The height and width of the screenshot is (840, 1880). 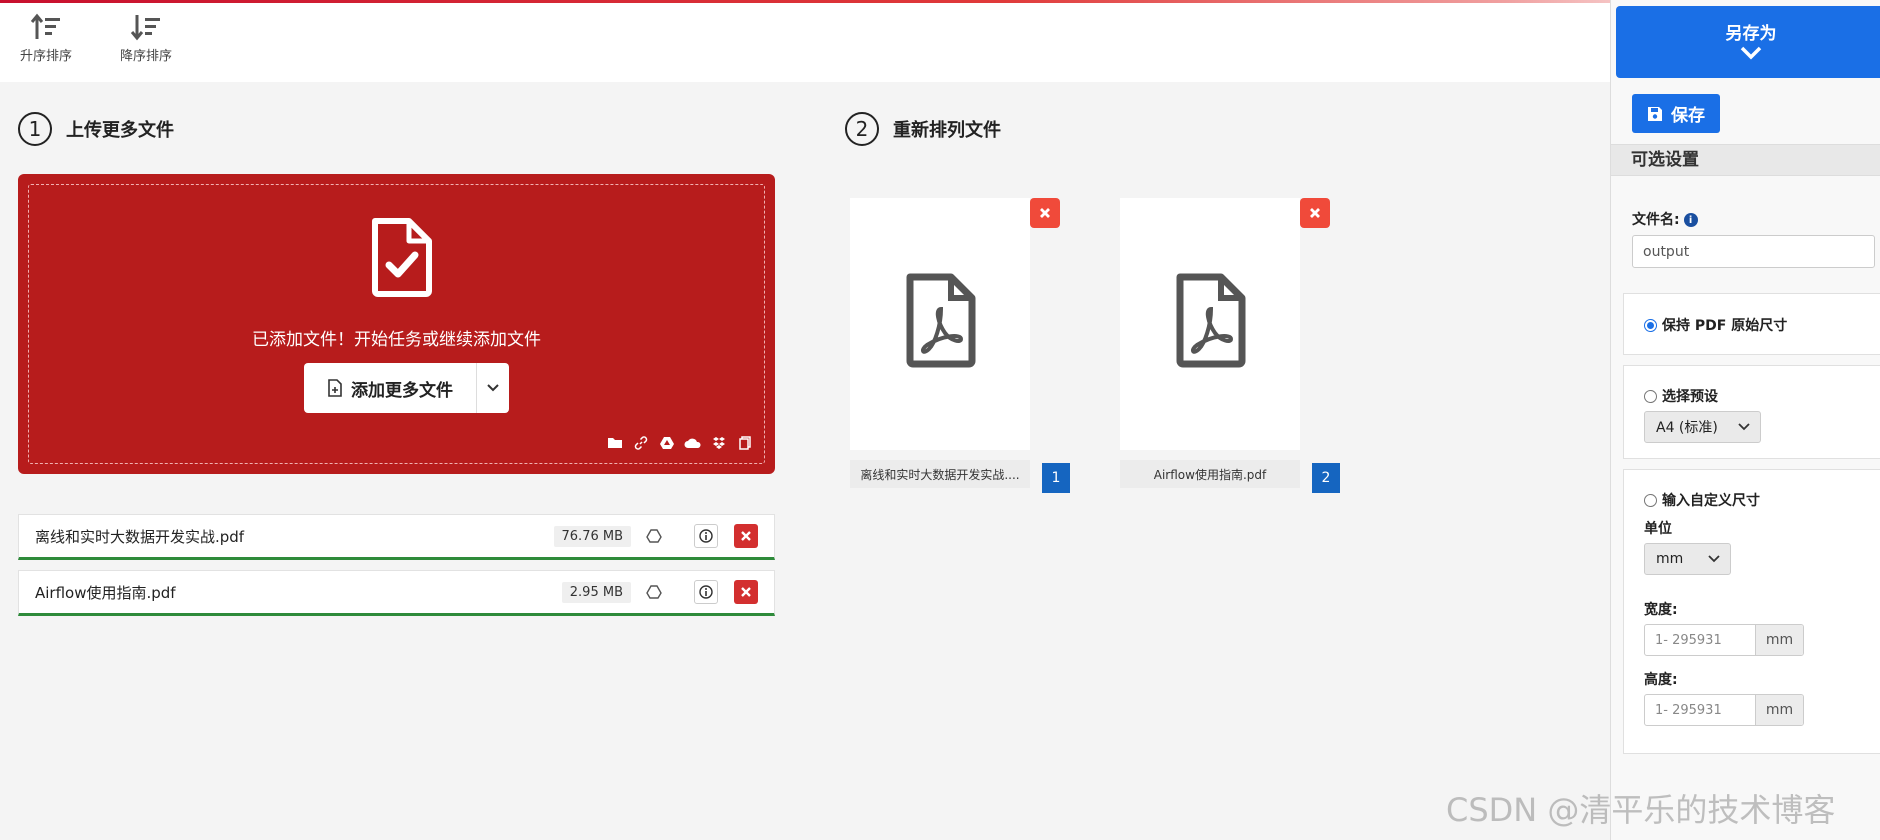 I want to click on step-number: 2, so click(x=862, y=129).